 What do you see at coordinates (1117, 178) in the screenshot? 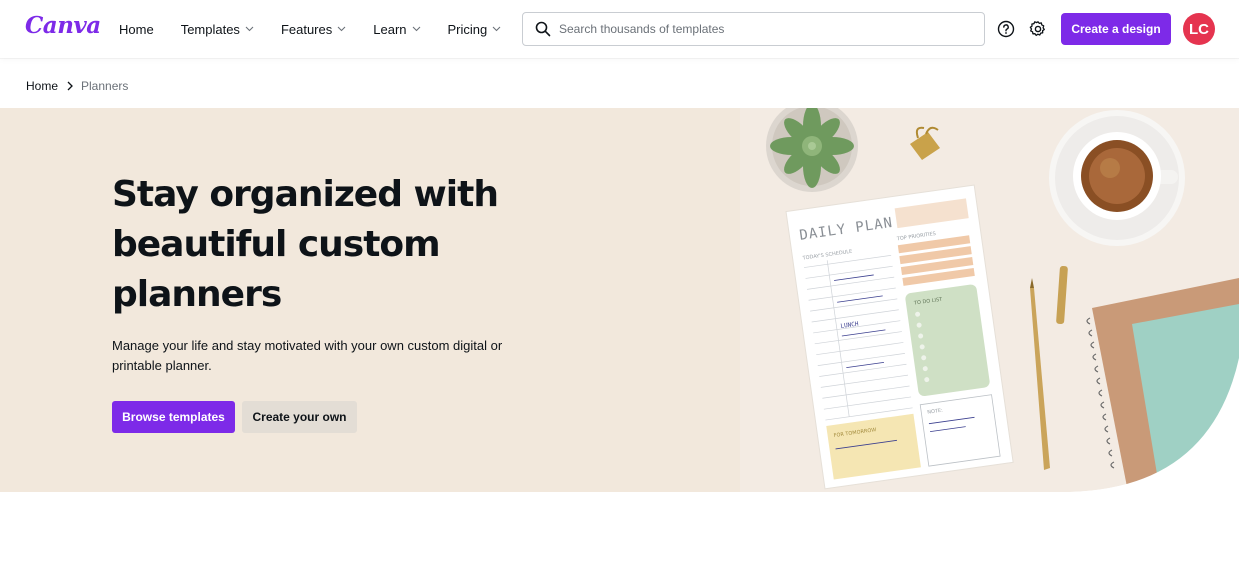
I see `coffee-cup` at bounding box center [1117, 178].